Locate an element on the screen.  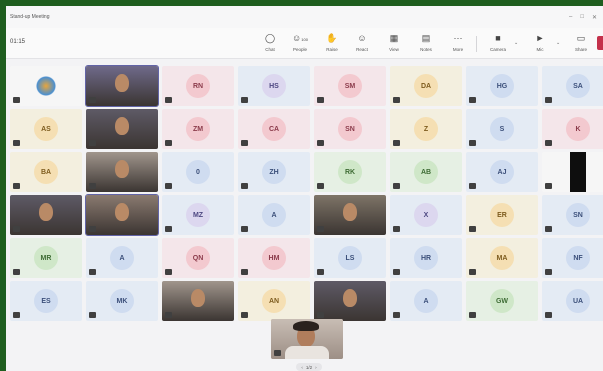
mic-button: ► Mic is located at coordinates (540, 42).